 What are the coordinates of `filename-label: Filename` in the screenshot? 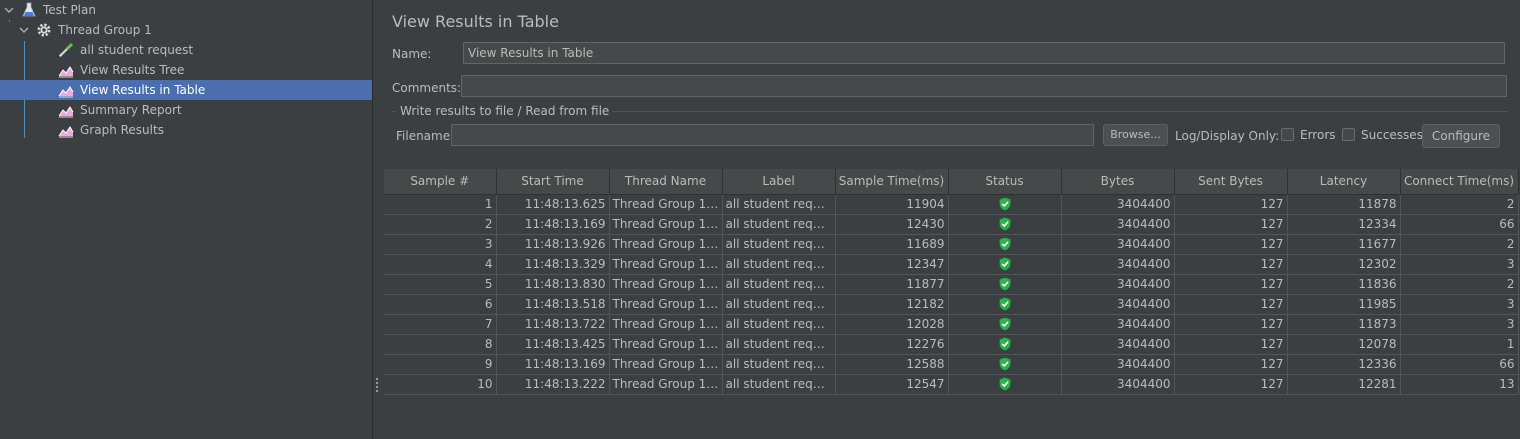 It's located at (423, 136).